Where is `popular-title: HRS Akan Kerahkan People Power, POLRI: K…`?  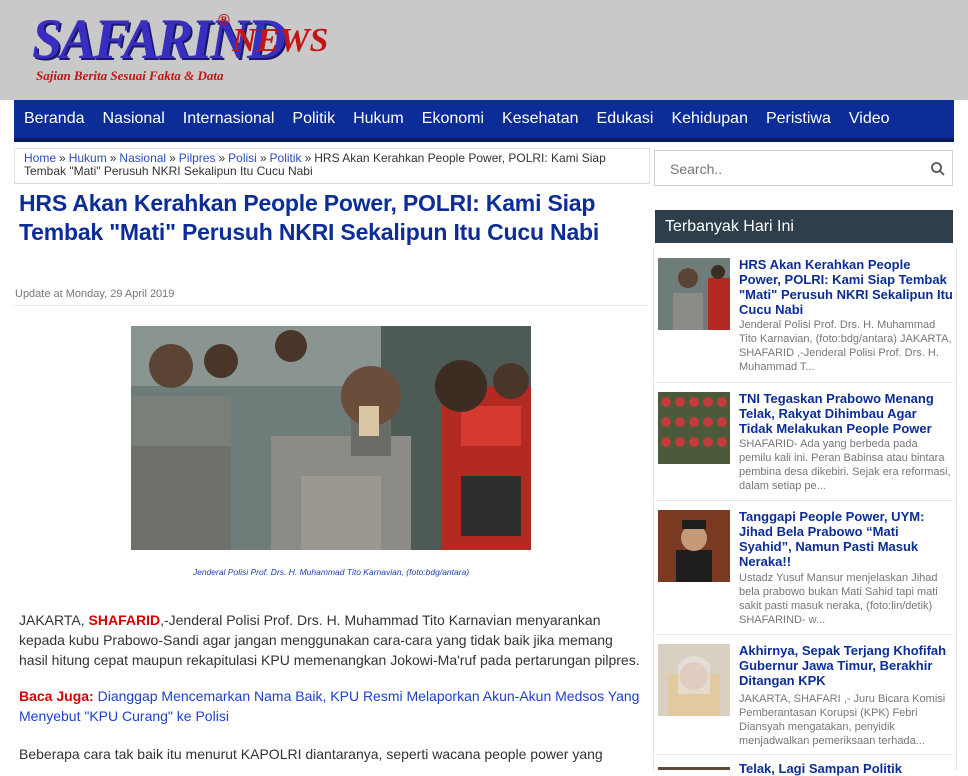 popular-title: HRS Akan Kerahkan People Power, POLRI: K… is located at coordinates (846, 287).